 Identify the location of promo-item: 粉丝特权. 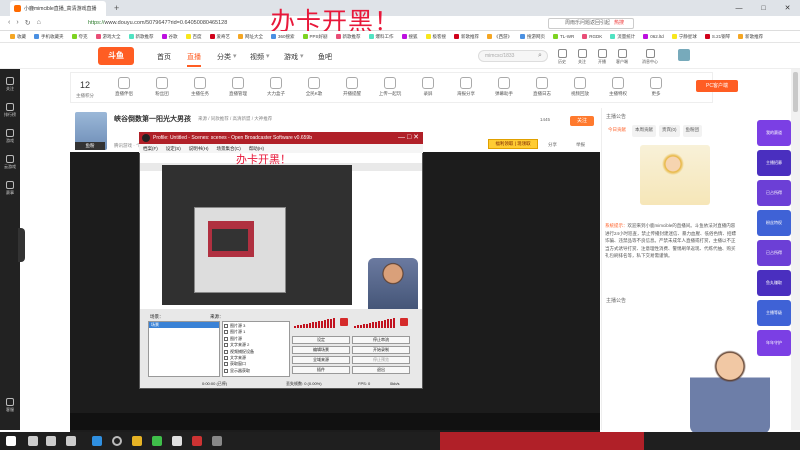
(774, 223).